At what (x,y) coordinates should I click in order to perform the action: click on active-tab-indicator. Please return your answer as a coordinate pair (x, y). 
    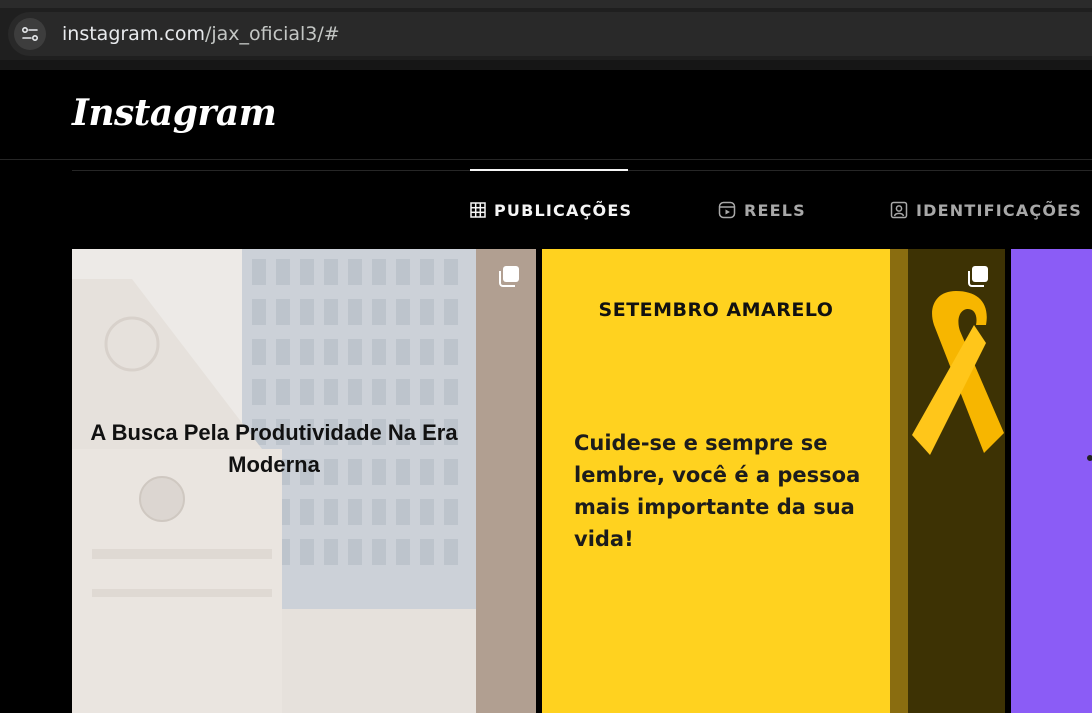
    Looking at the image, I should click on (549, 170).